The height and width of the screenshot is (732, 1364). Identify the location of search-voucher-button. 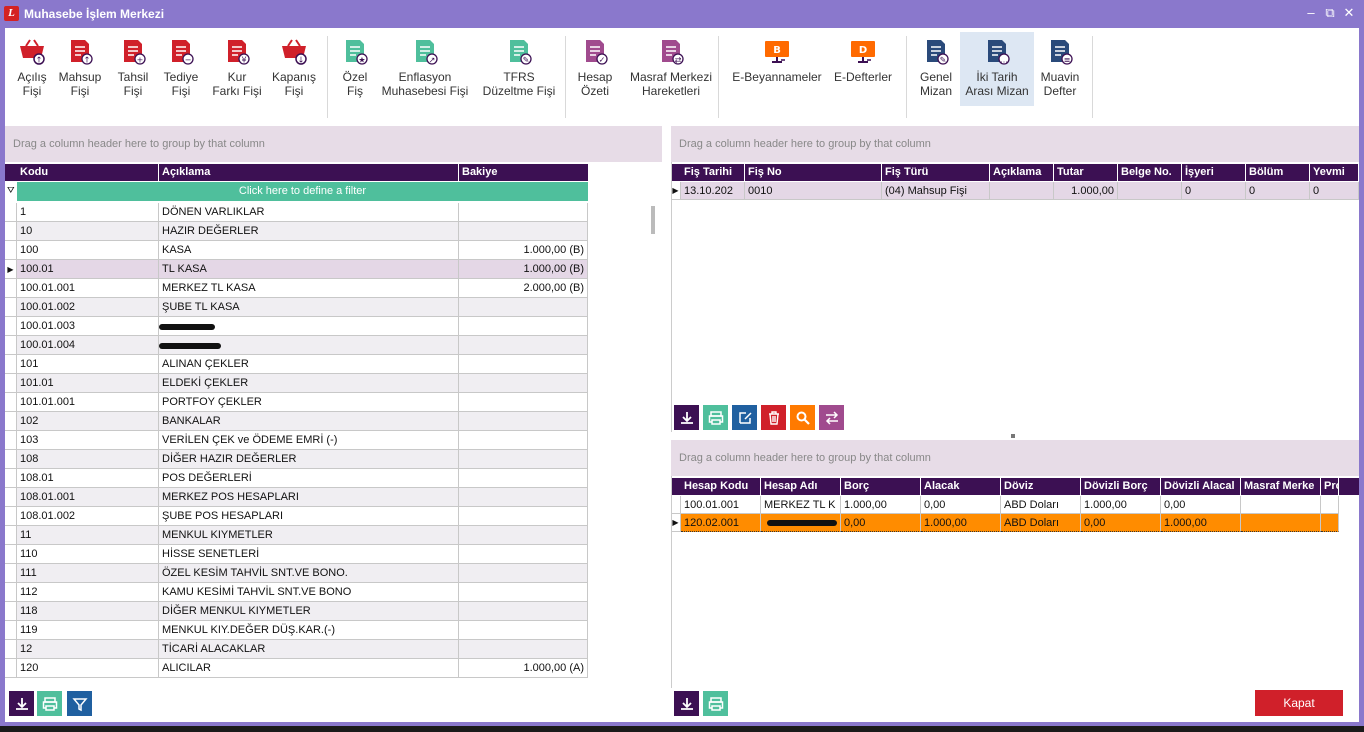
(802, 417).